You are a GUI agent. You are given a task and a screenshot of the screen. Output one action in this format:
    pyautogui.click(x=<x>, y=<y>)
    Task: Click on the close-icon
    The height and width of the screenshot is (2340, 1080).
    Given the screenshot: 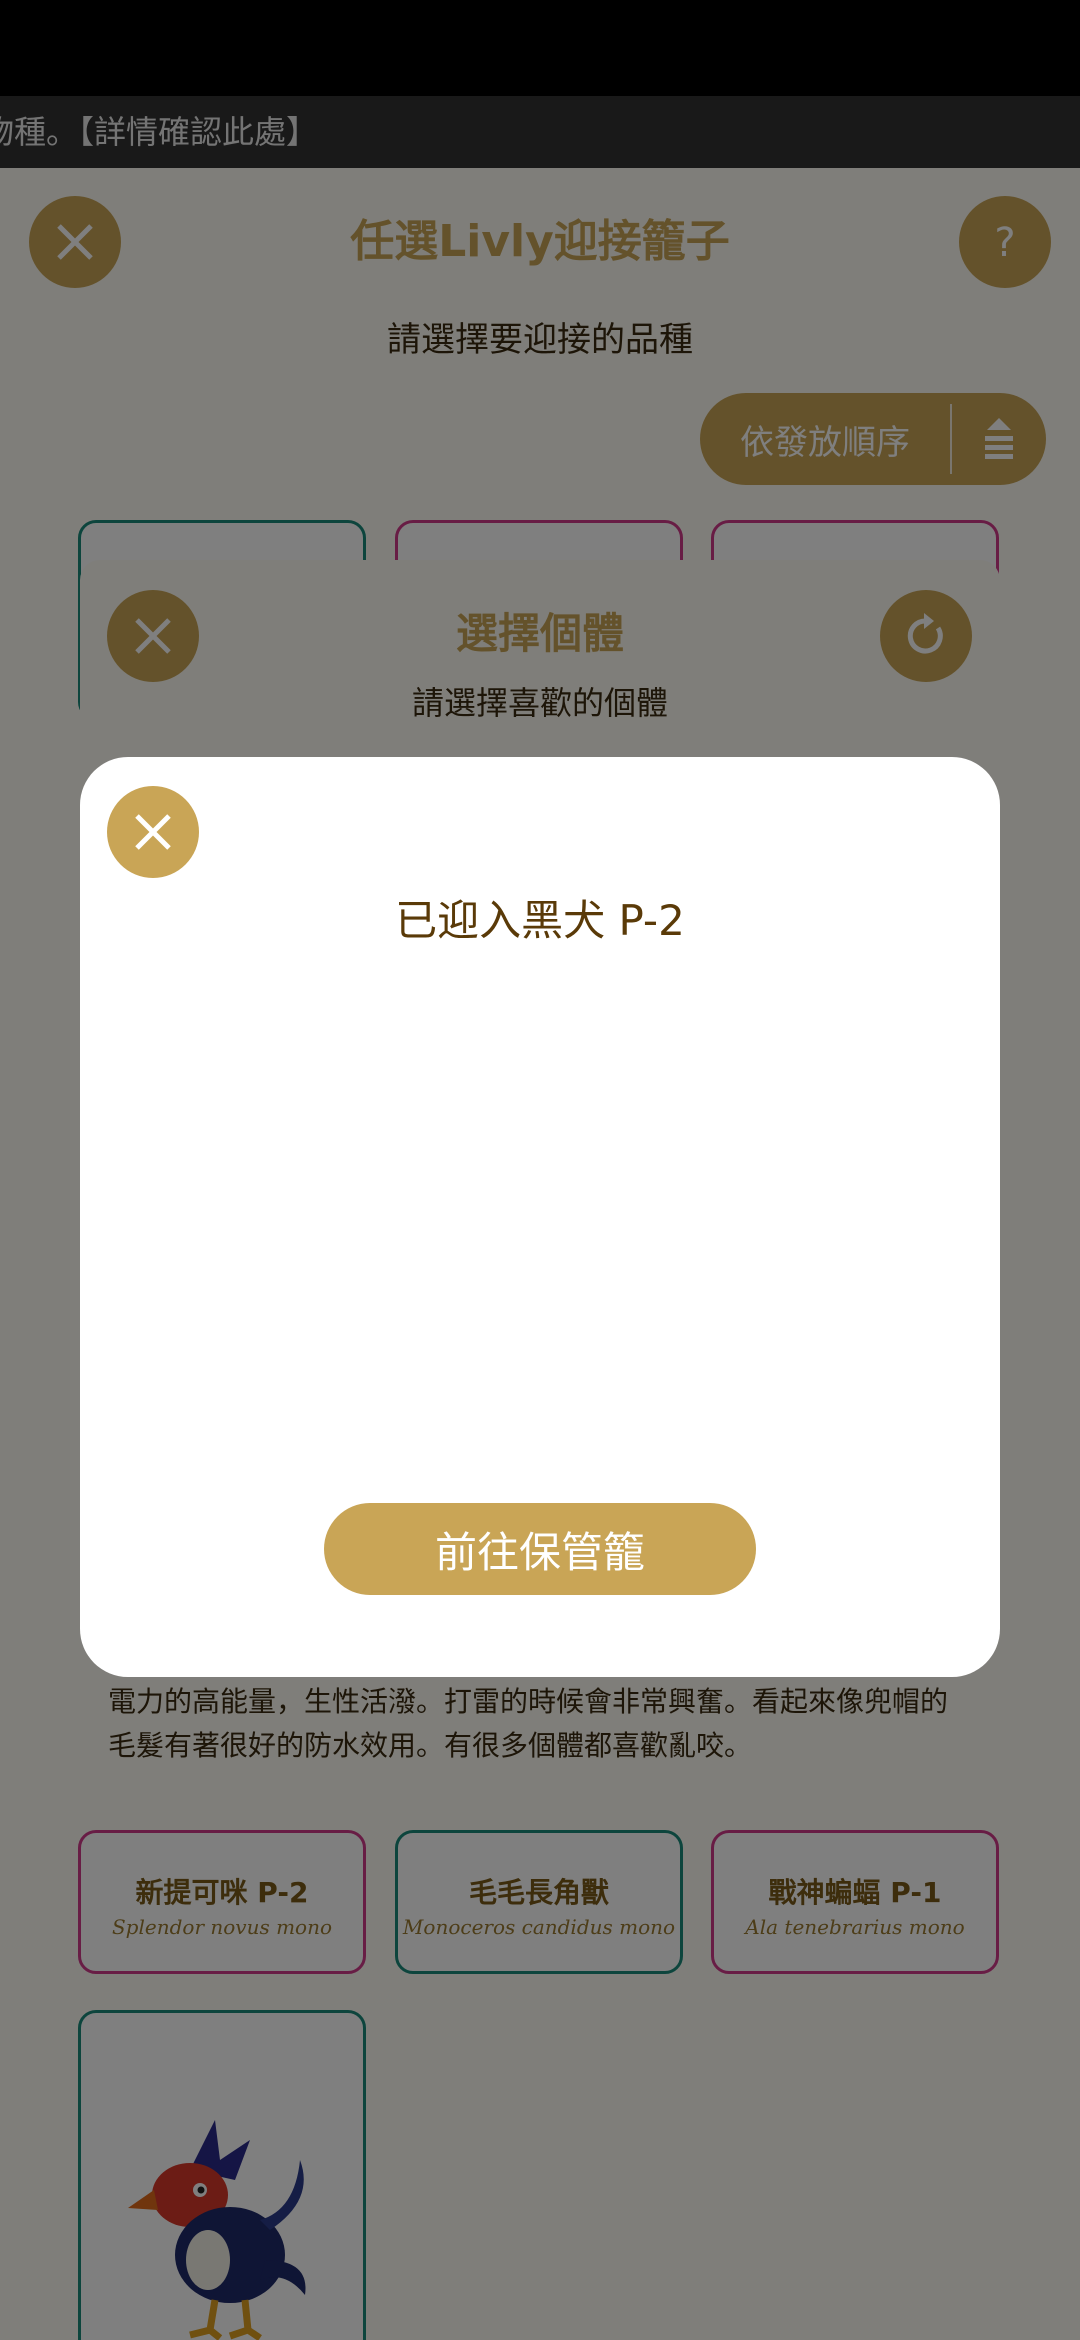 What is the action you would take?
    pyautogui.click(x=153, y=832)
    